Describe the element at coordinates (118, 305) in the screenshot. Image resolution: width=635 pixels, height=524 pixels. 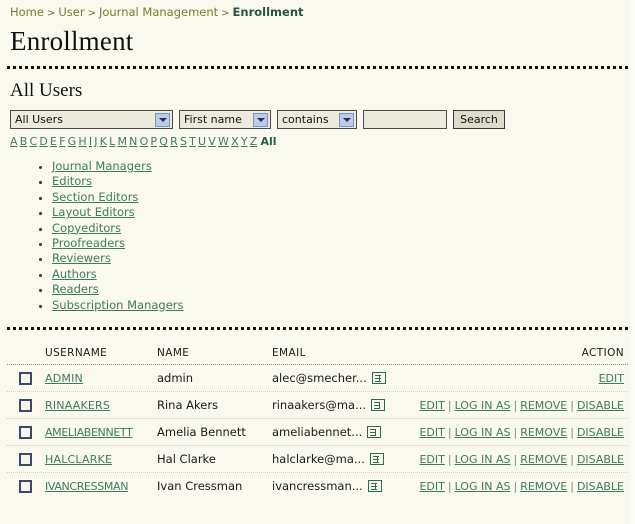
I see `role-link-subscription-managers: Subscription Managers` at that location.